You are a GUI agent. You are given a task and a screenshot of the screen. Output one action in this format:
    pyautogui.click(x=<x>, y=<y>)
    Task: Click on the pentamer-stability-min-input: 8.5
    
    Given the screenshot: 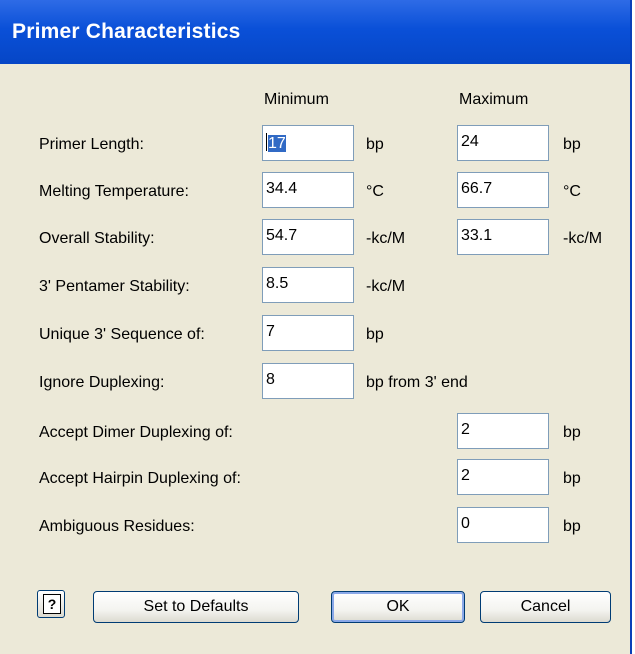 What is the action you would take?
    pyautogui.click(x=308, y=285)
    